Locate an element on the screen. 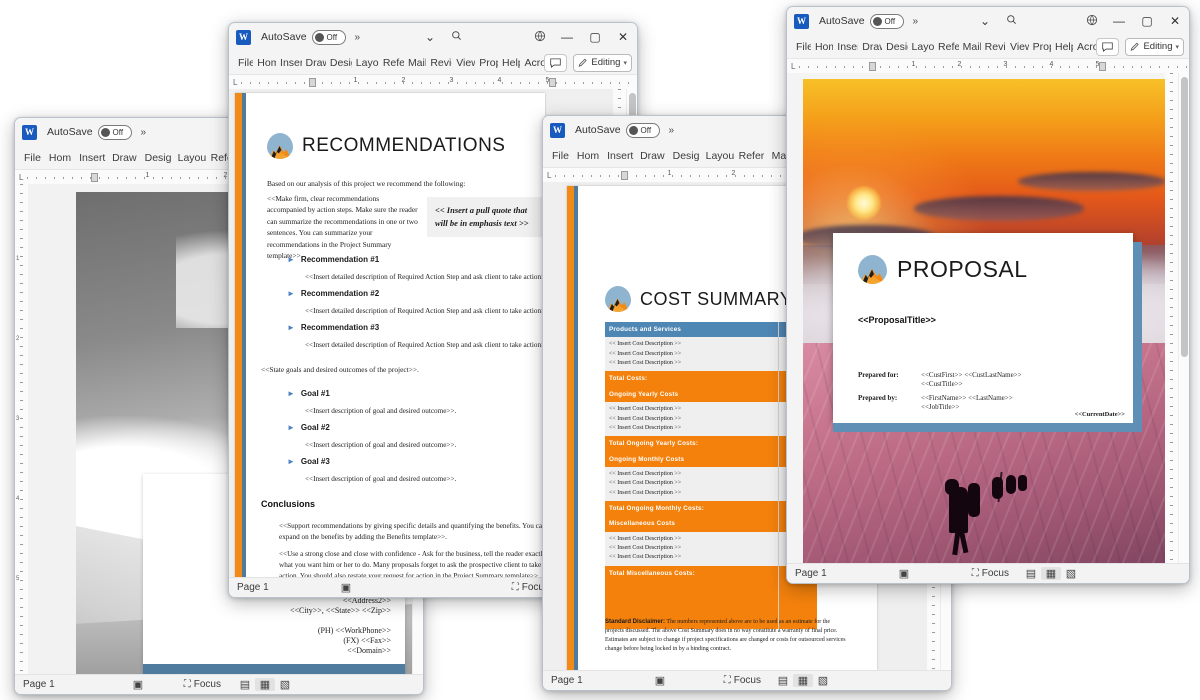 The width and height of the screenshot is (1200, 700). scrollbar-thumb is located at coordinates (1184, 217).